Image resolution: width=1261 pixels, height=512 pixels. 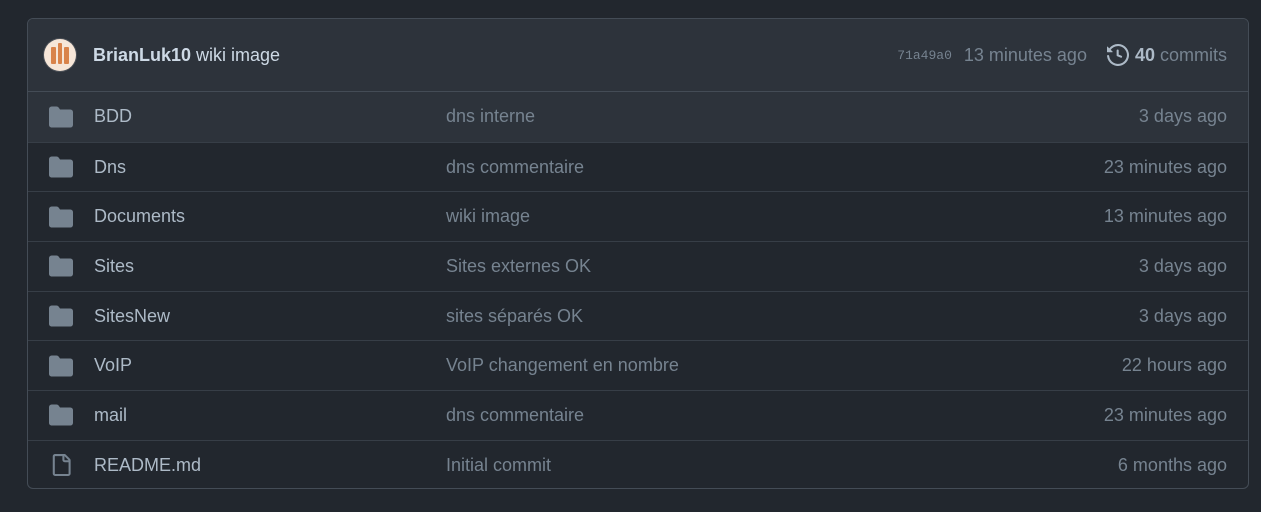 What do you see at coordinates (270, 216) in the screenshot?
I see `file-name-link: Documents` at bounding box center [270, 216].